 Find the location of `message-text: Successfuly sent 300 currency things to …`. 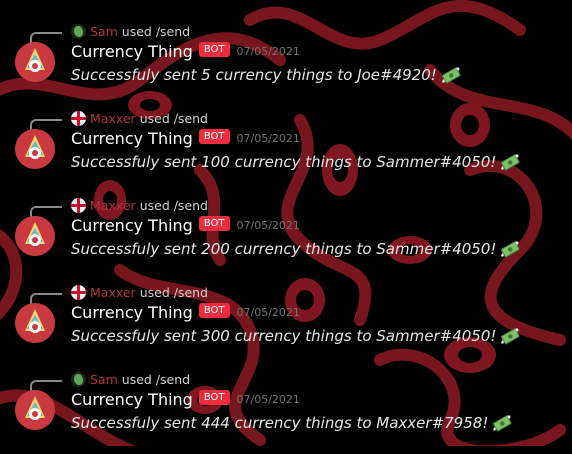

message-text: Successfuly sent 300 currency things to … is located at coordinates (284, 336).